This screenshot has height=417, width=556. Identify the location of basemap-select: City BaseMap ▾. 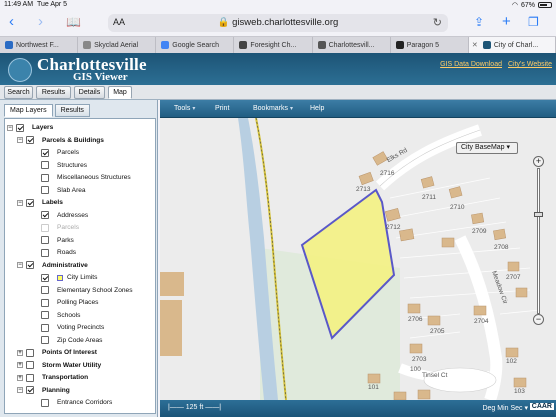
(487, 148).